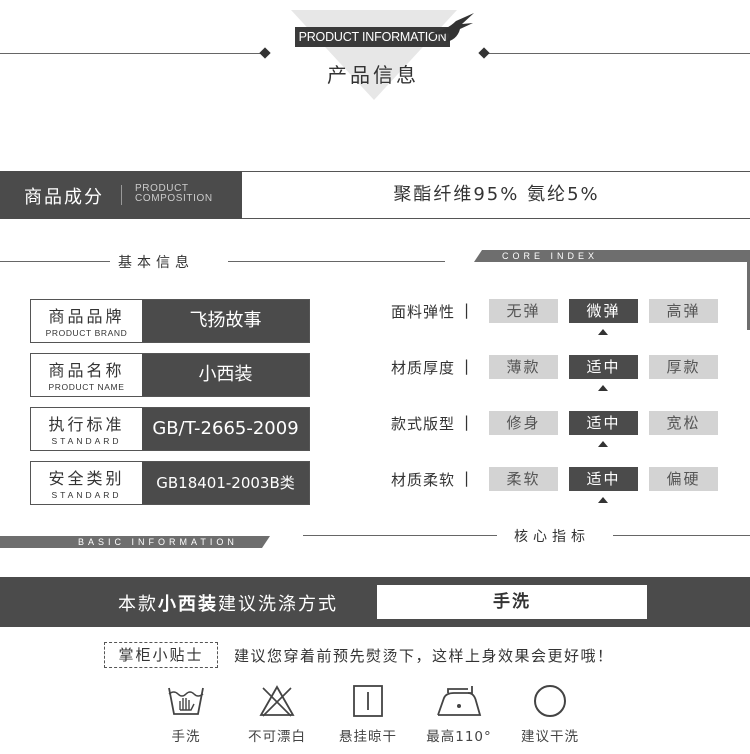 The width and height of the screenshot is (750, 754). I want to click on info-label: 商品名称 PRODUCT NAME, so click(86, 375).